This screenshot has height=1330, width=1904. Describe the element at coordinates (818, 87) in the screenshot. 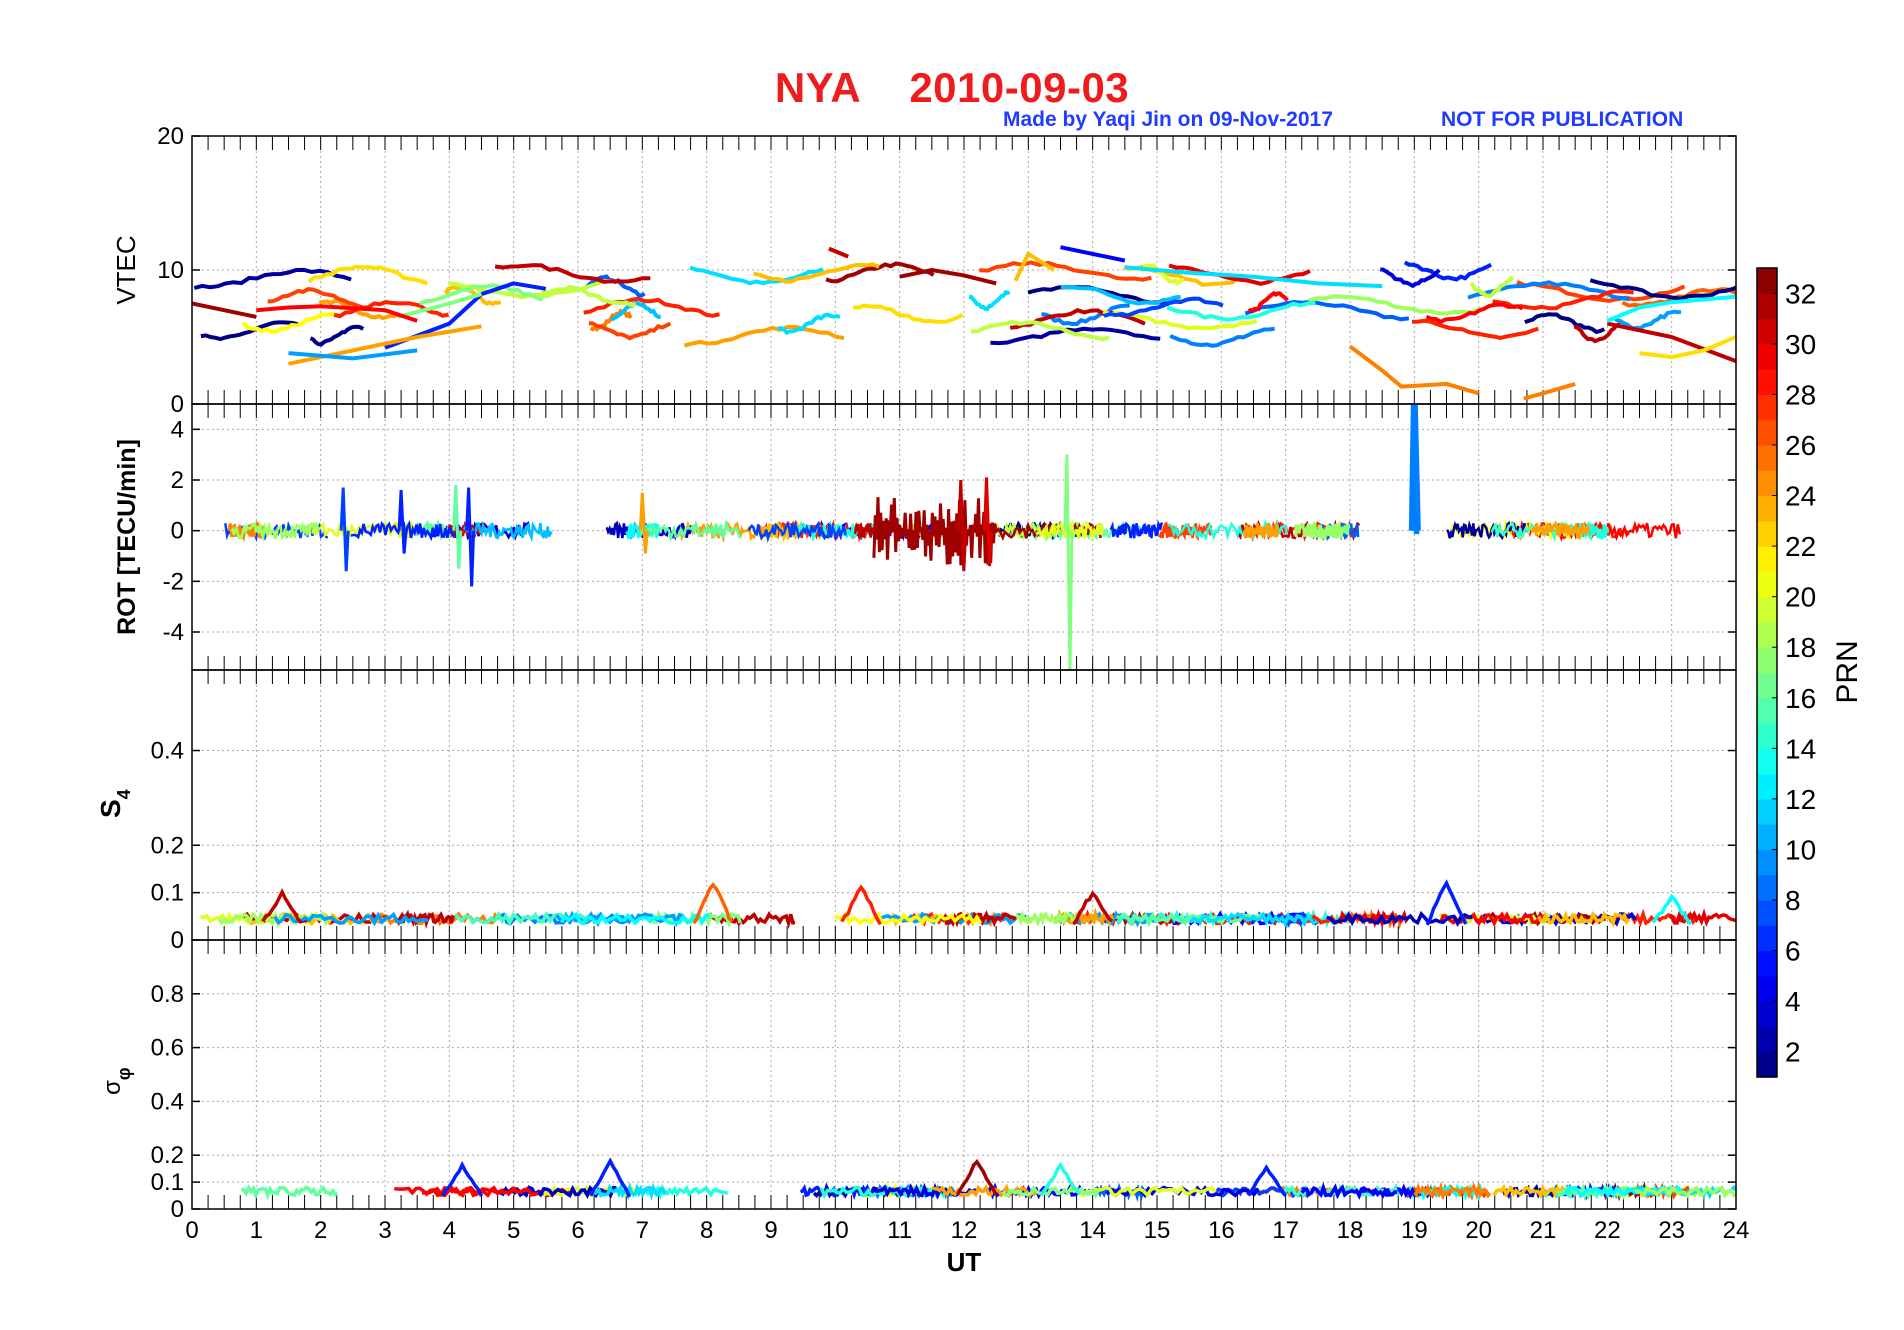

I see `station-name: NYA` at that location.